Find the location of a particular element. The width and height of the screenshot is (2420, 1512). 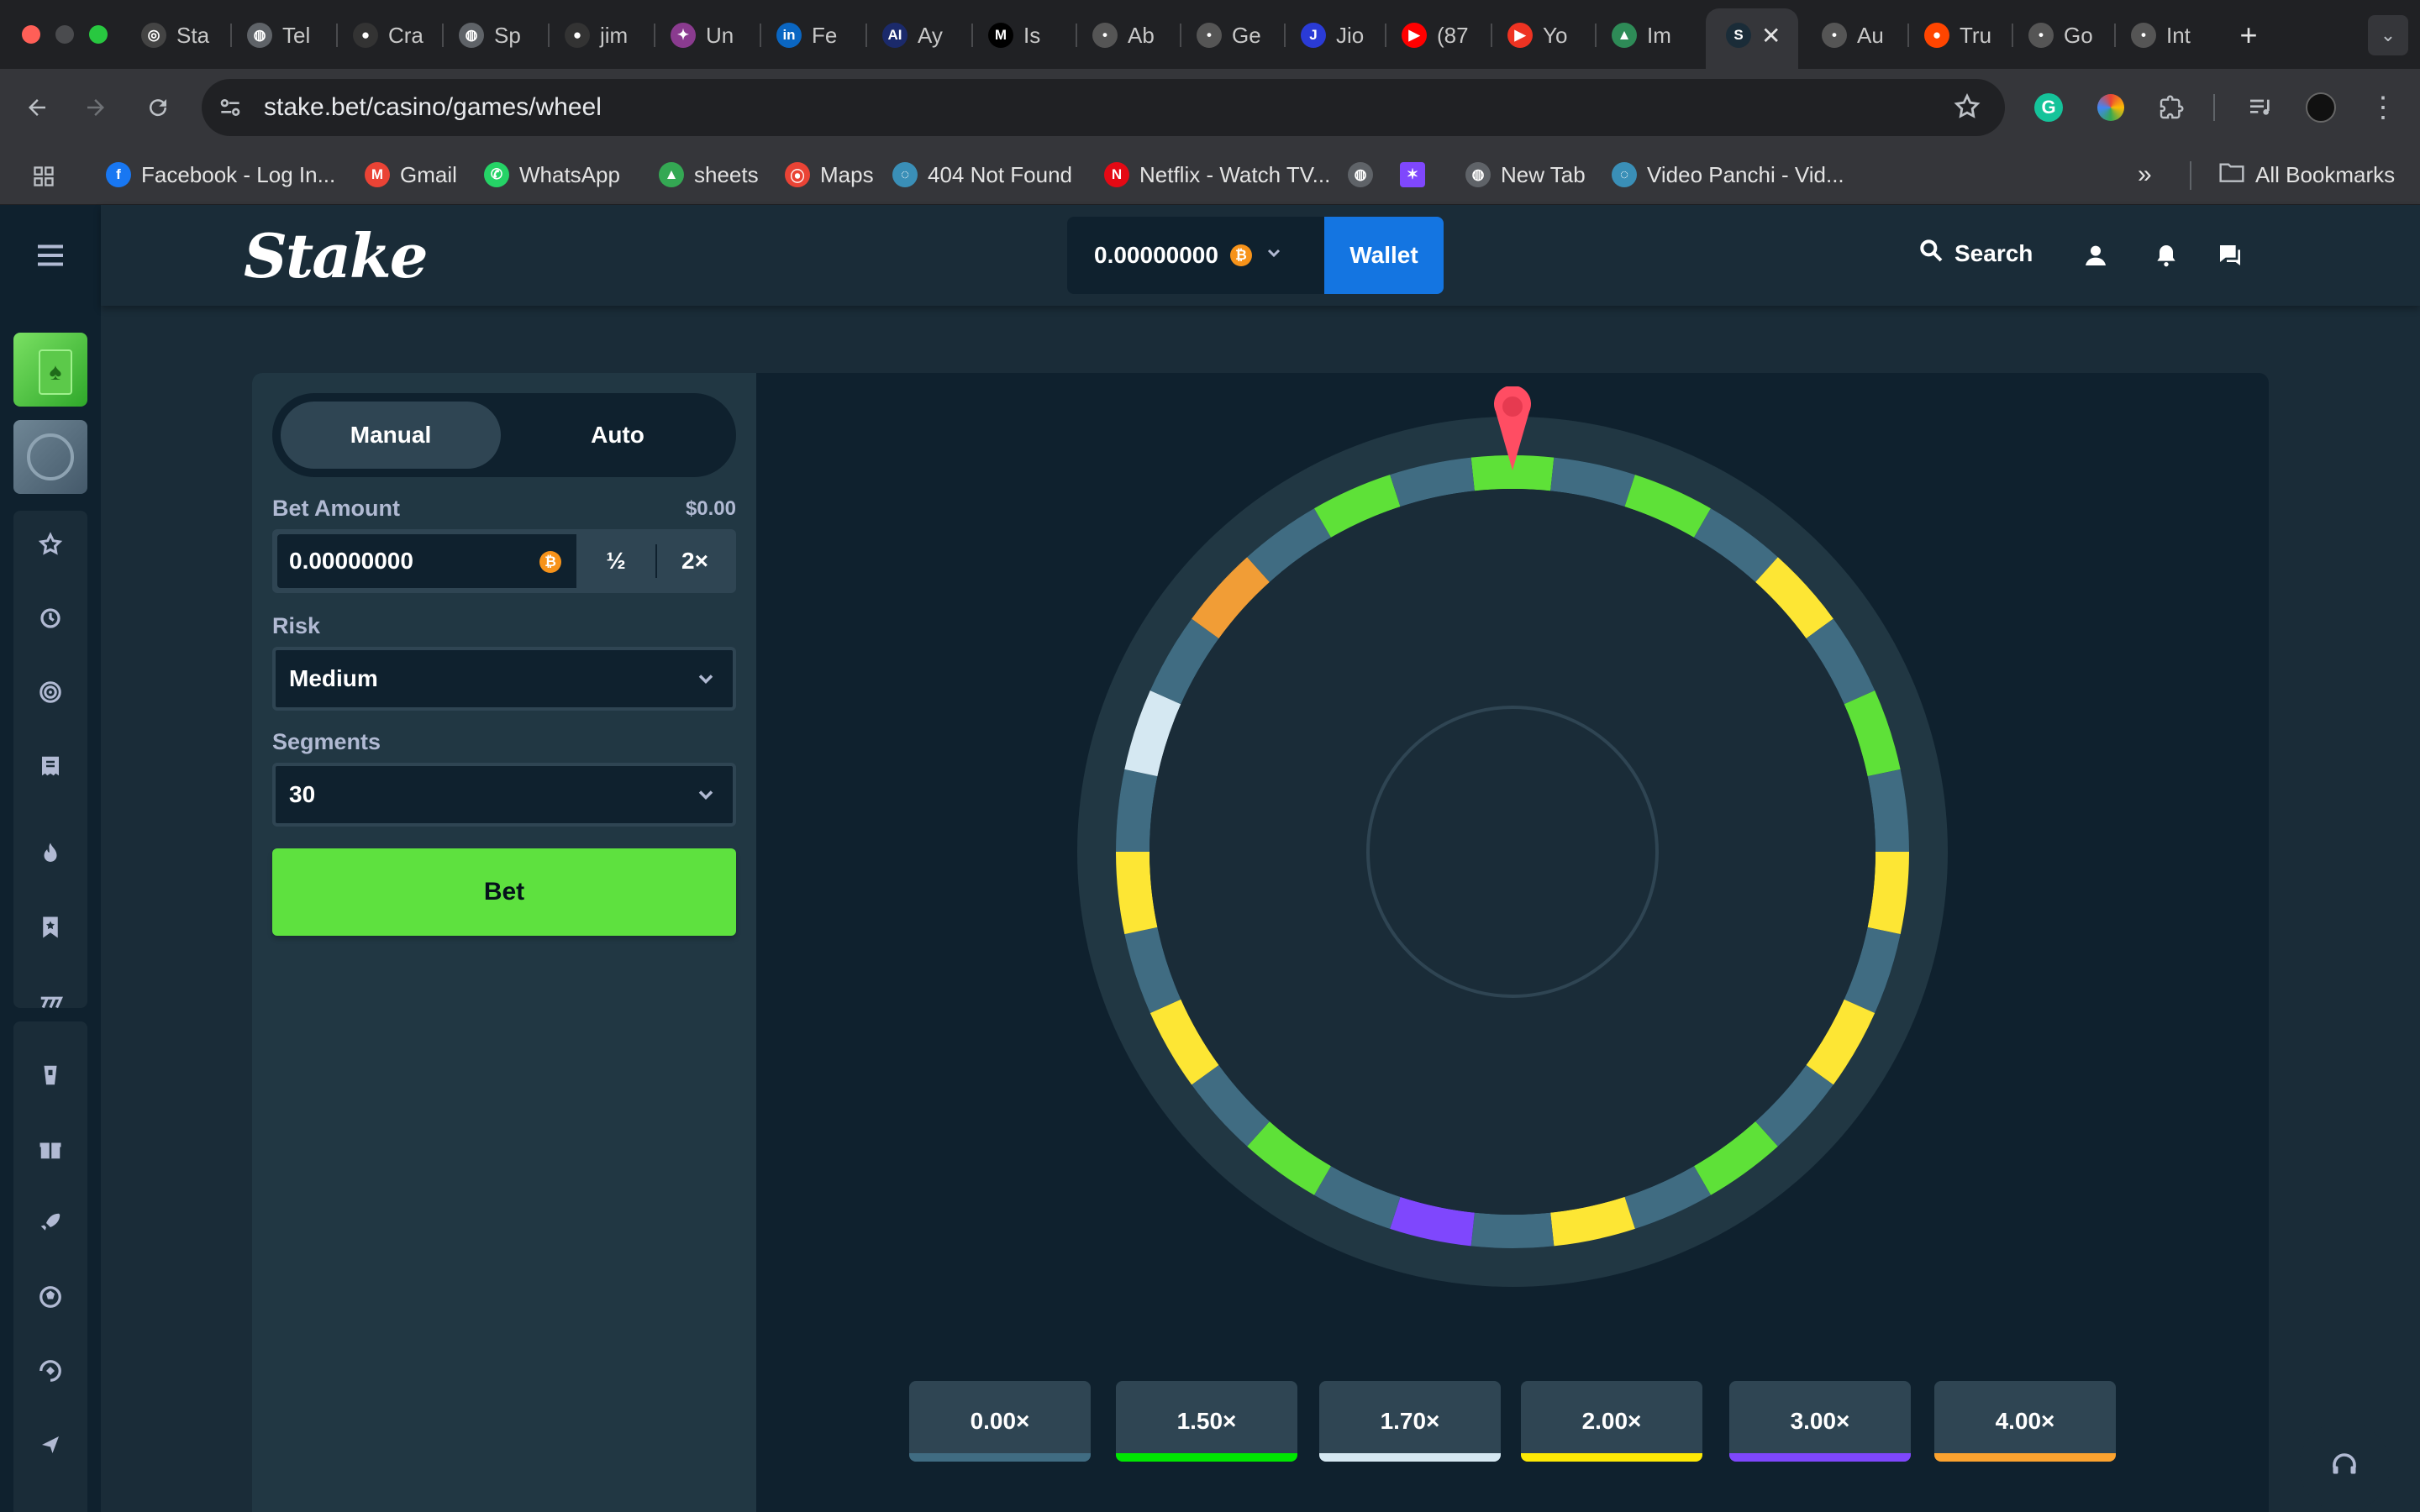

maps-icon: ⦿ is located at coordinates (797, 174).